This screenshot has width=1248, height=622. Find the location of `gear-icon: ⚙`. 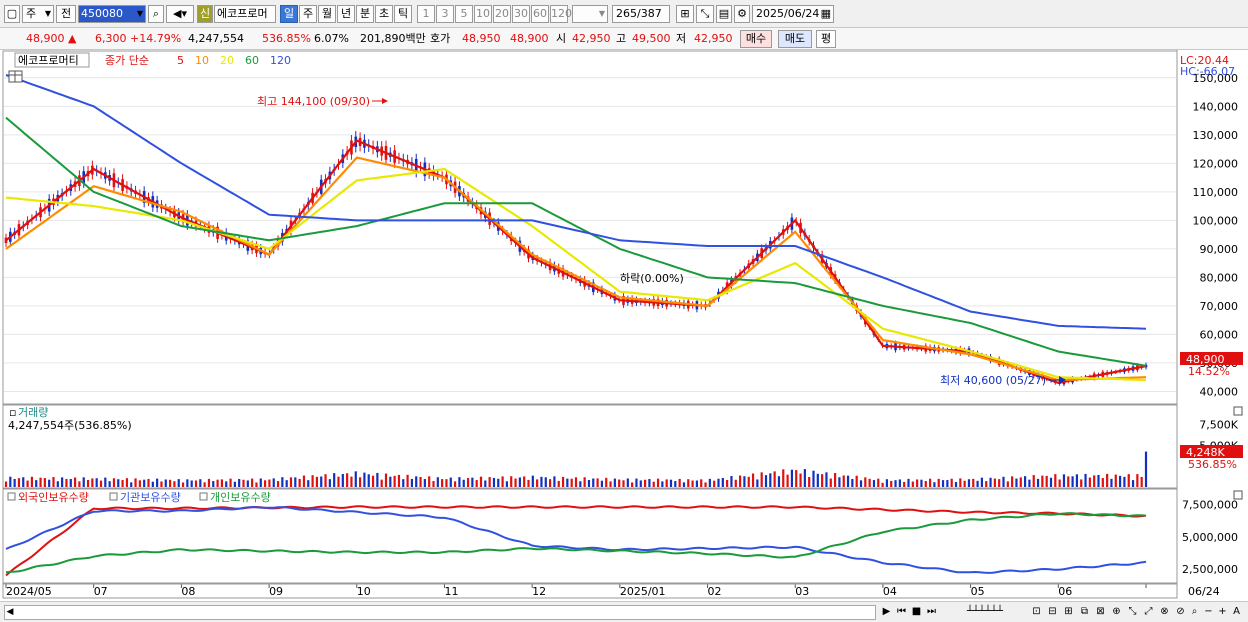

gear-icon: ⚙ is located at coordinates (742, 14).